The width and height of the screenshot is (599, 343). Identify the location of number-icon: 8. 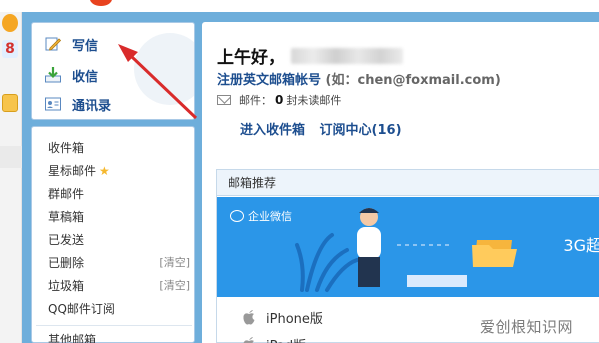
(10, 49).